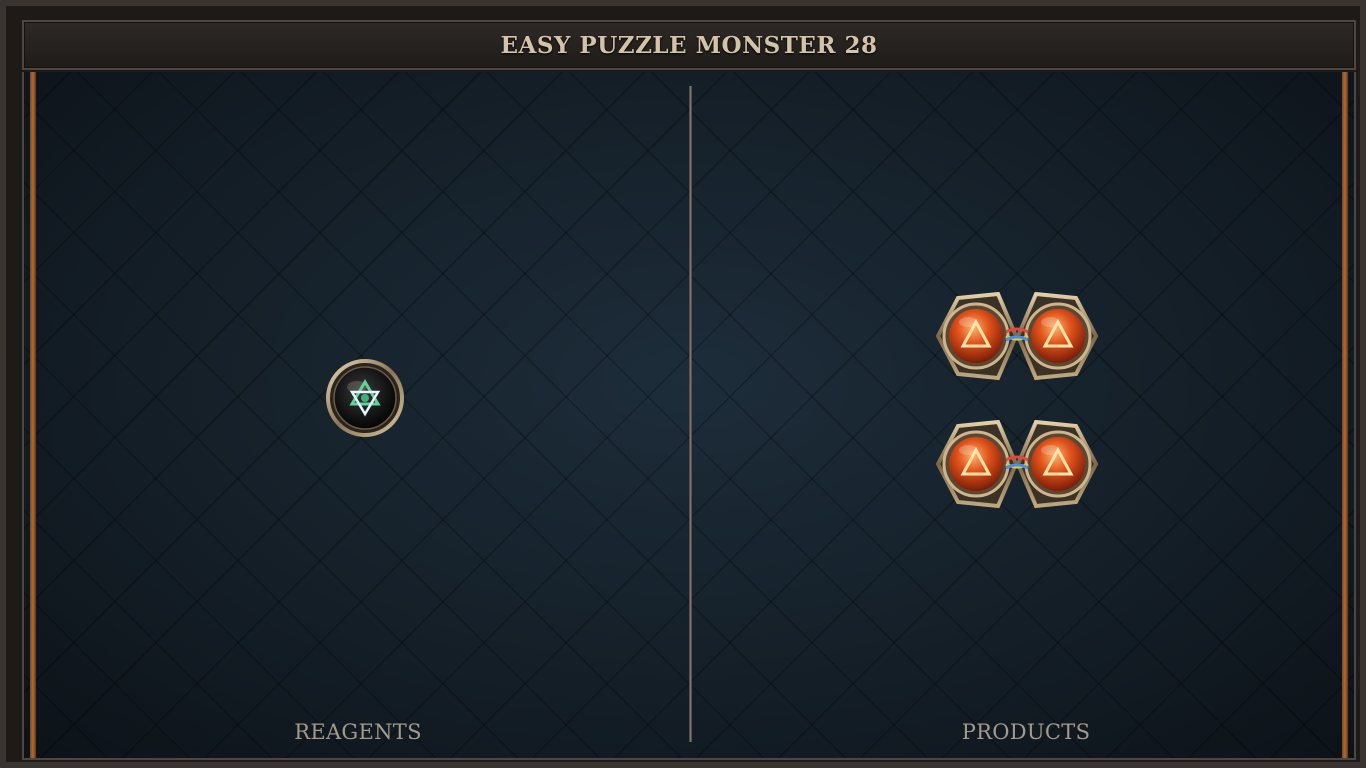  I want to click on puzzle-title: EASY PUZZLE MONSTER 28, so click(689, 45).